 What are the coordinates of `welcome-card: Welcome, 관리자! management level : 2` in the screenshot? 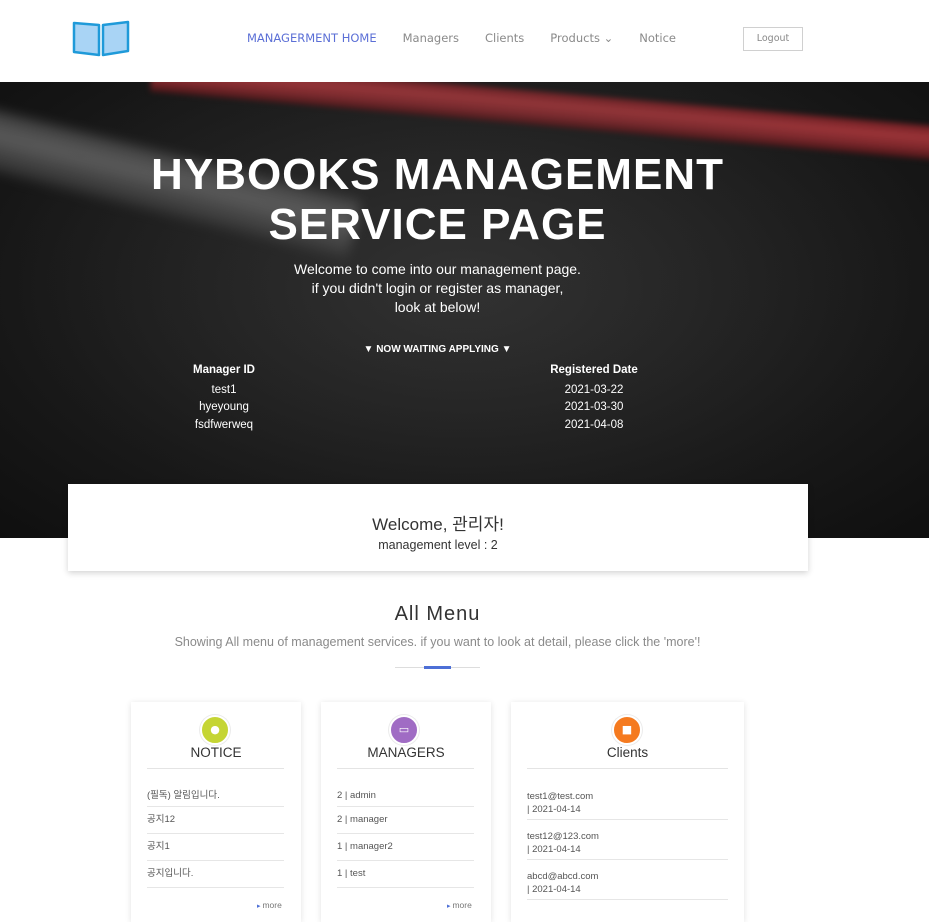 It's located at (438, 527).